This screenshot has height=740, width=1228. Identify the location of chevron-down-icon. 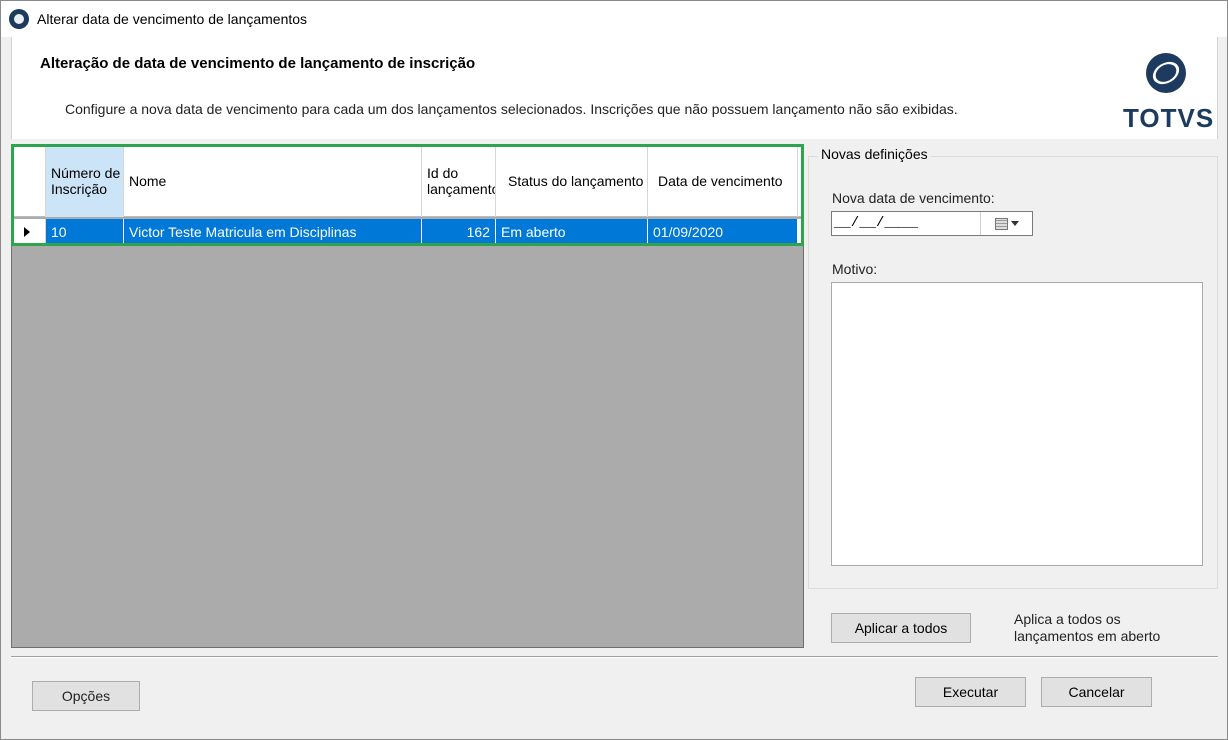
(1014, 223).